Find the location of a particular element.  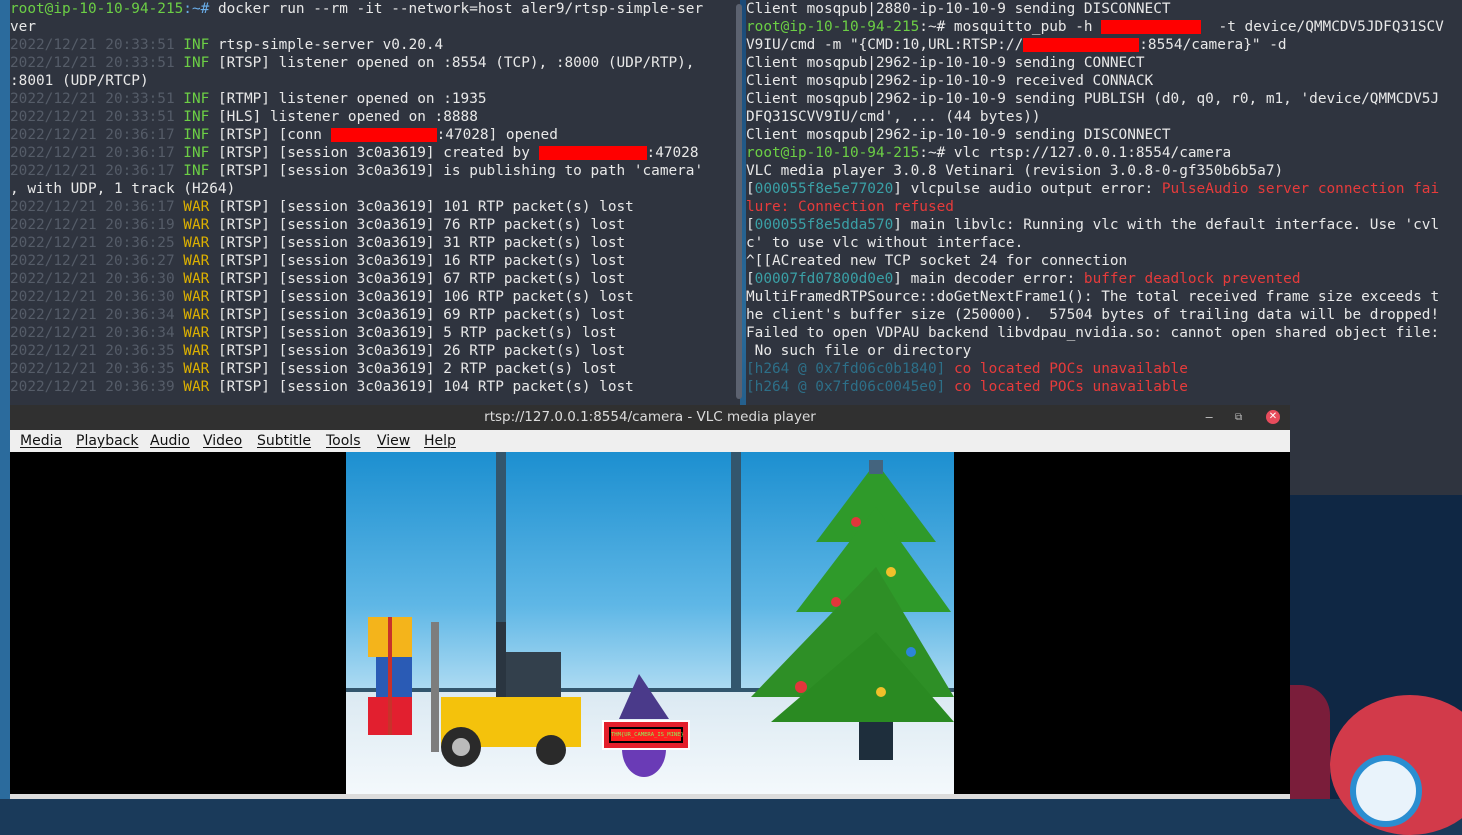

menu-video: Video is located at coordinates (222, 441).